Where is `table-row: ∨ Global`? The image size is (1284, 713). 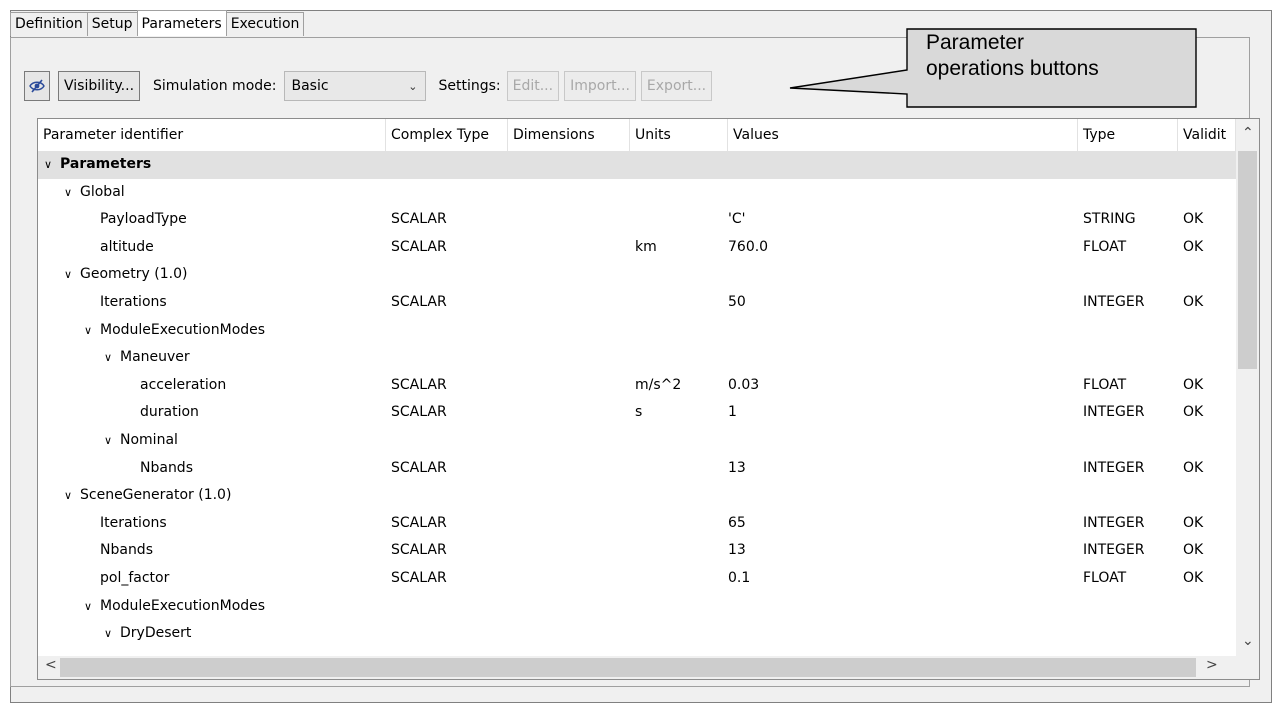
table-row: ∨ Global is located at coordinates (637, 193).